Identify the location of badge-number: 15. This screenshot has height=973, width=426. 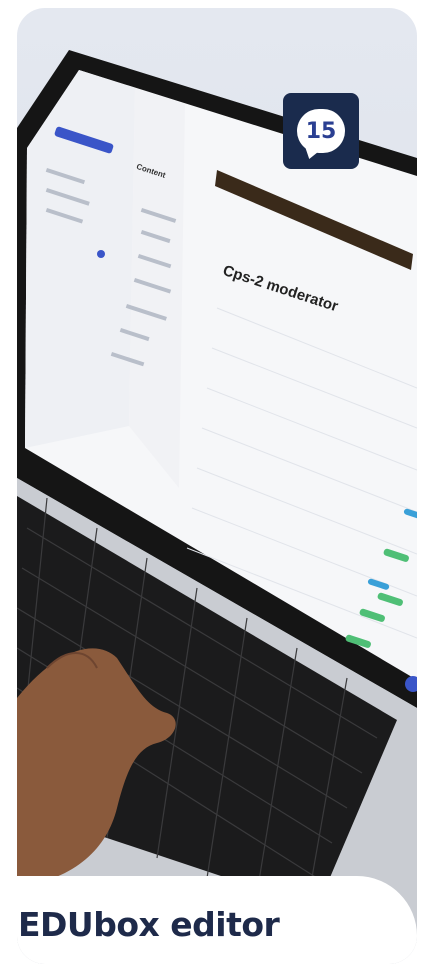
(321, 131).